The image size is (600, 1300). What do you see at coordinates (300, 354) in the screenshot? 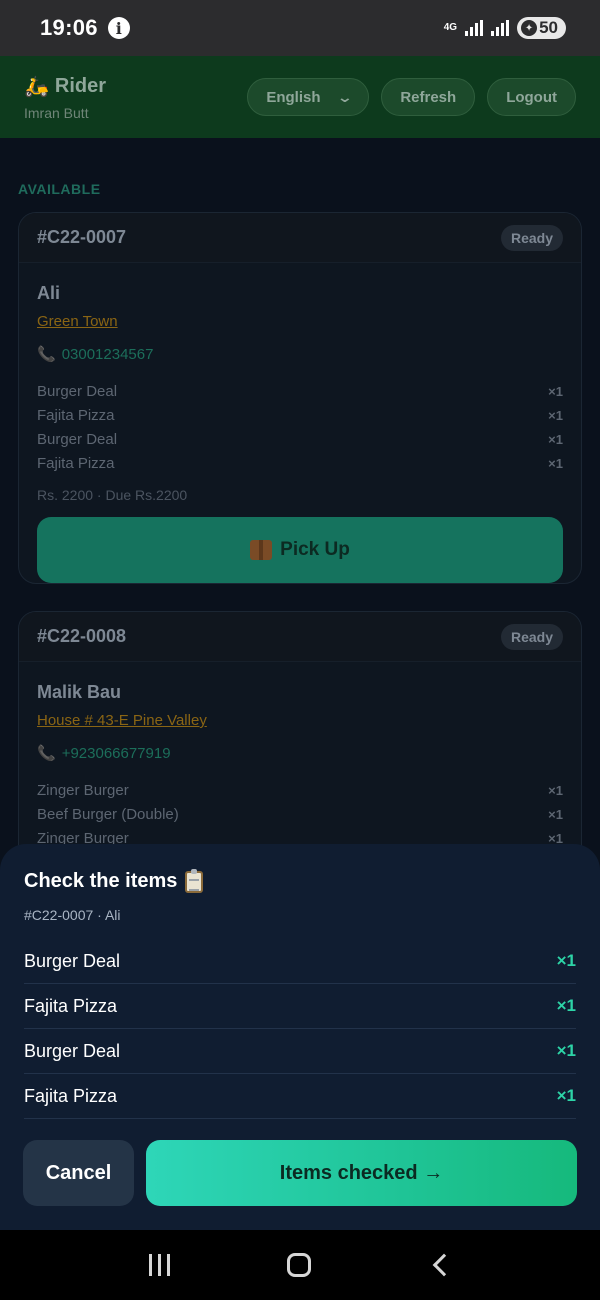
I see `customer-phone-link: 📞 03001234567` at bounding box center [300, 354].